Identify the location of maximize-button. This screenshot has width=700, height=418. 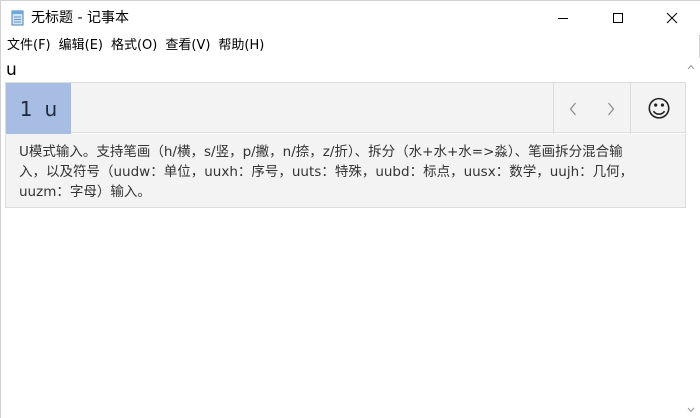
(618, 18).